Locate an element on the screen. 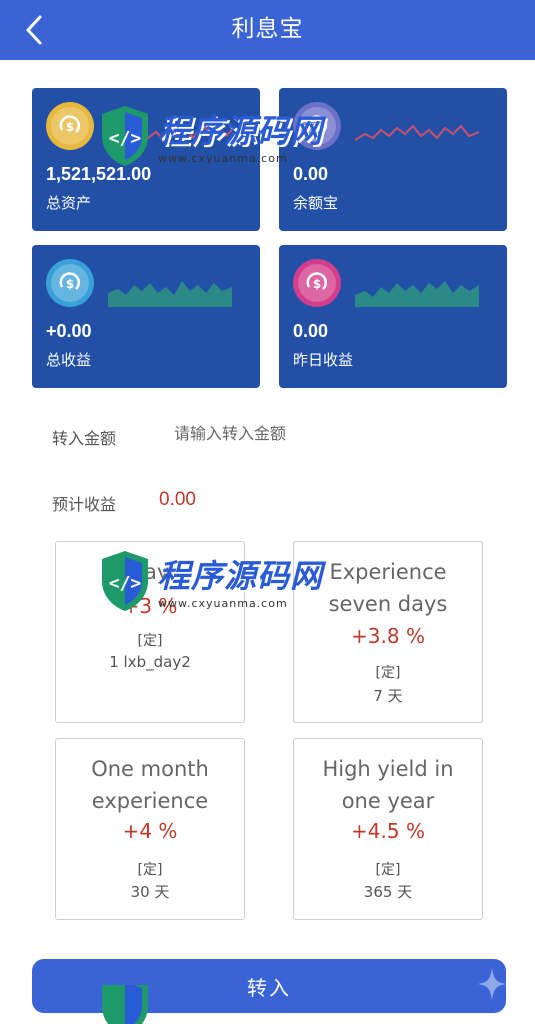 Image resolution: width=535 pixels, height=1024 pixels. plan-name: One month experience is located at coordinates (150, 785).